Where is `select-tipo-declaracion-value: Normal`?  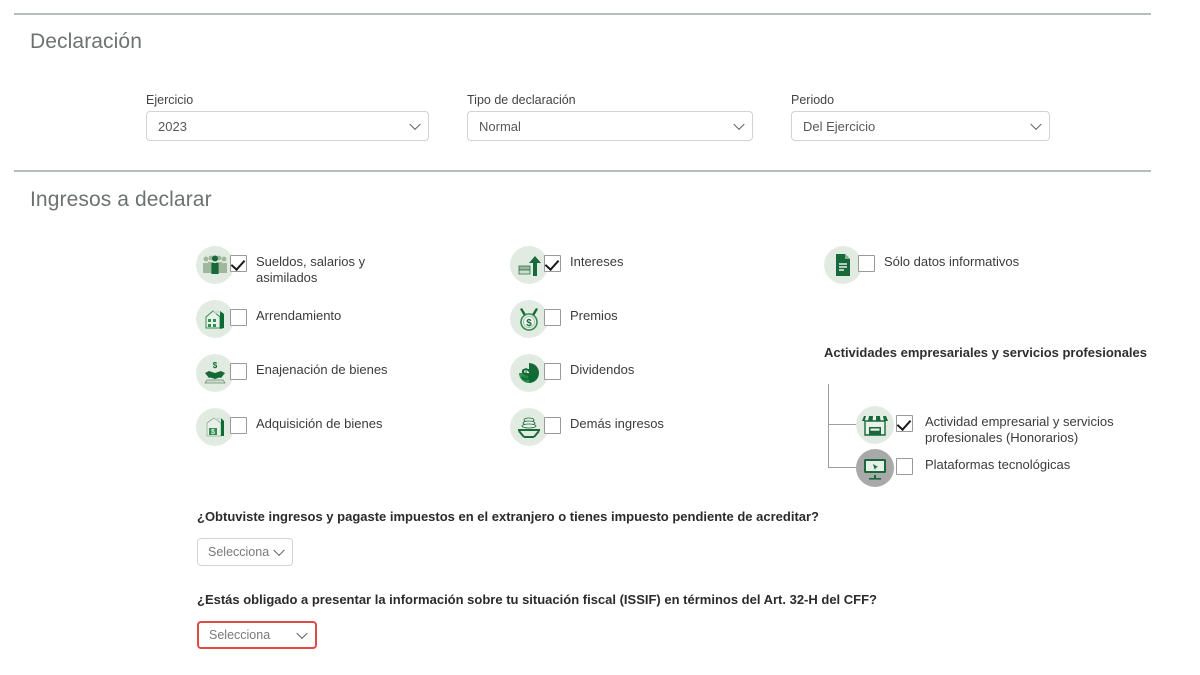 select-tipo-declaracion-value: Normal is located at coordinates (500, 126).